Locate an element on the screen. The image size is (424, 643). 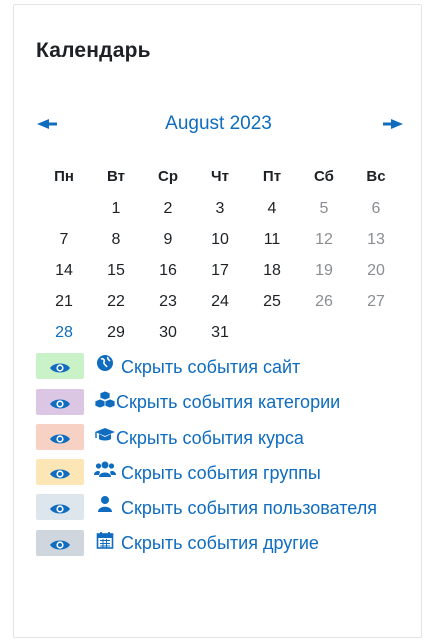
calendar-week-row: 7 8 9 10 11 12 13 is located at coordinates (220, 239).